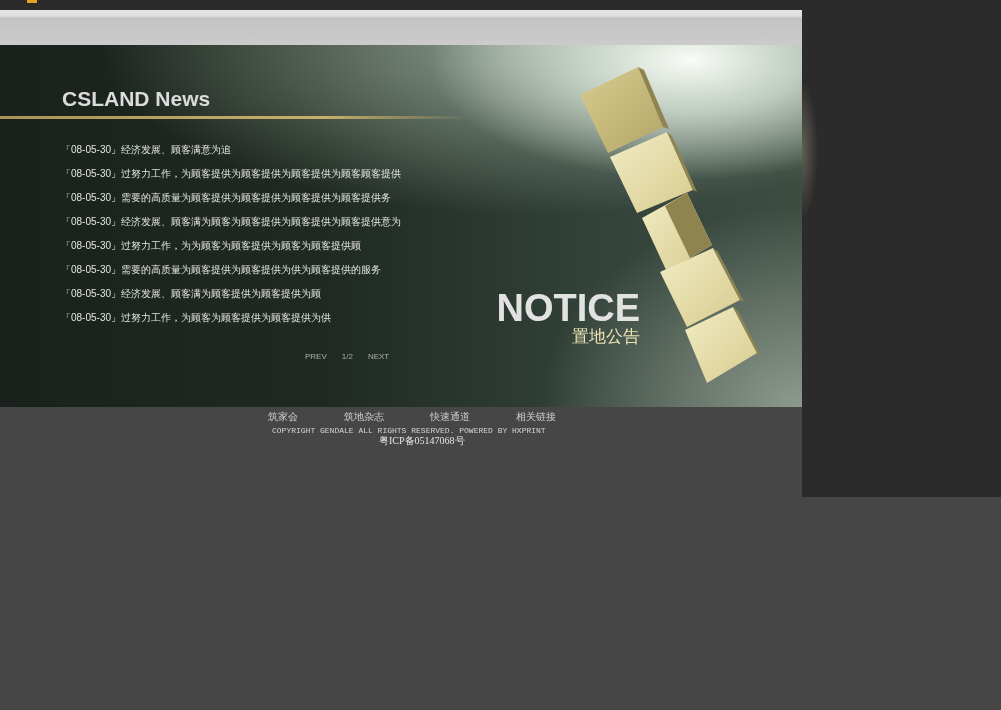 The height and width of the screenshot is (710, 1001). I want to click on logo-icon, so click(32, 1).